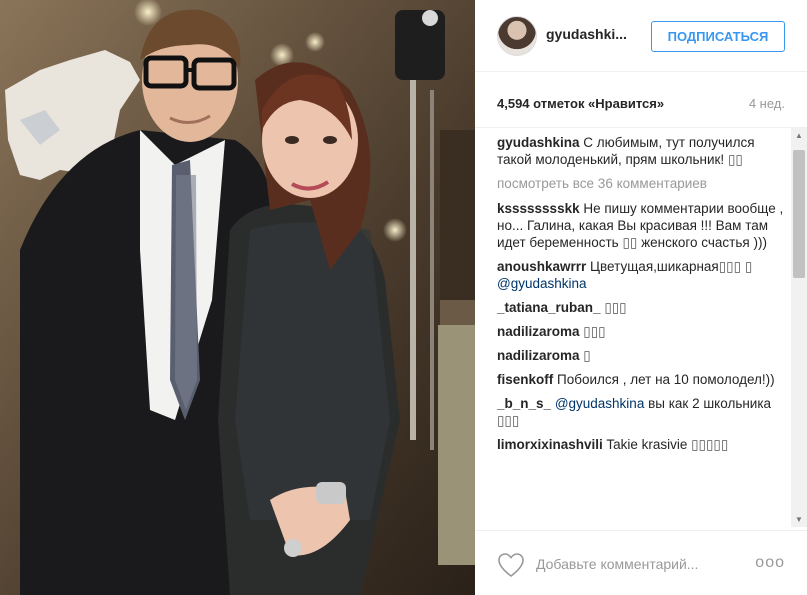 This screenshot has width=807, height=595. I want to click on likes-count: 4,594 отметок «Нравится», so click(580, 103).